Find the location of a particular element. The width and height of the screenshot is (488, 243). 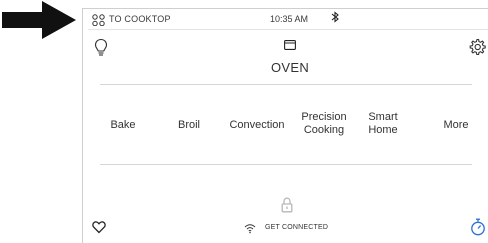

menu-item-precision-cooking: Precision Cooking is located at coordinates (324, 124).